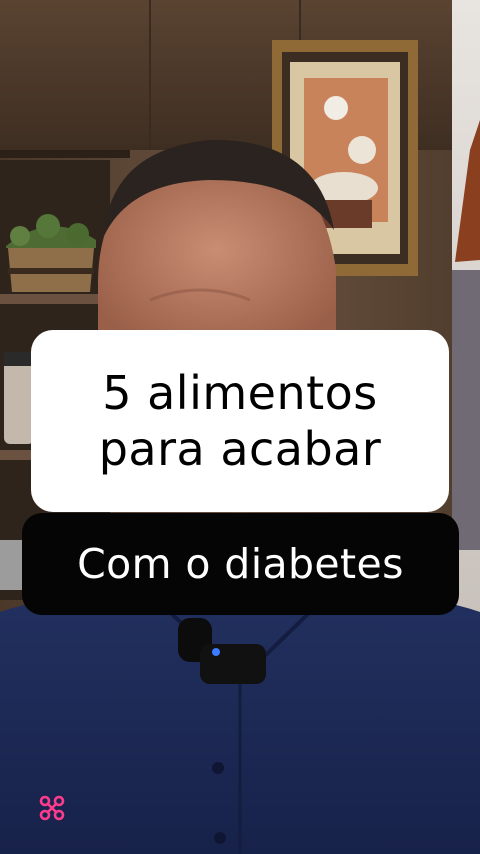 This screenshot has height=854, width=480. I want to click on cabinet-edge, so click(65, 154).